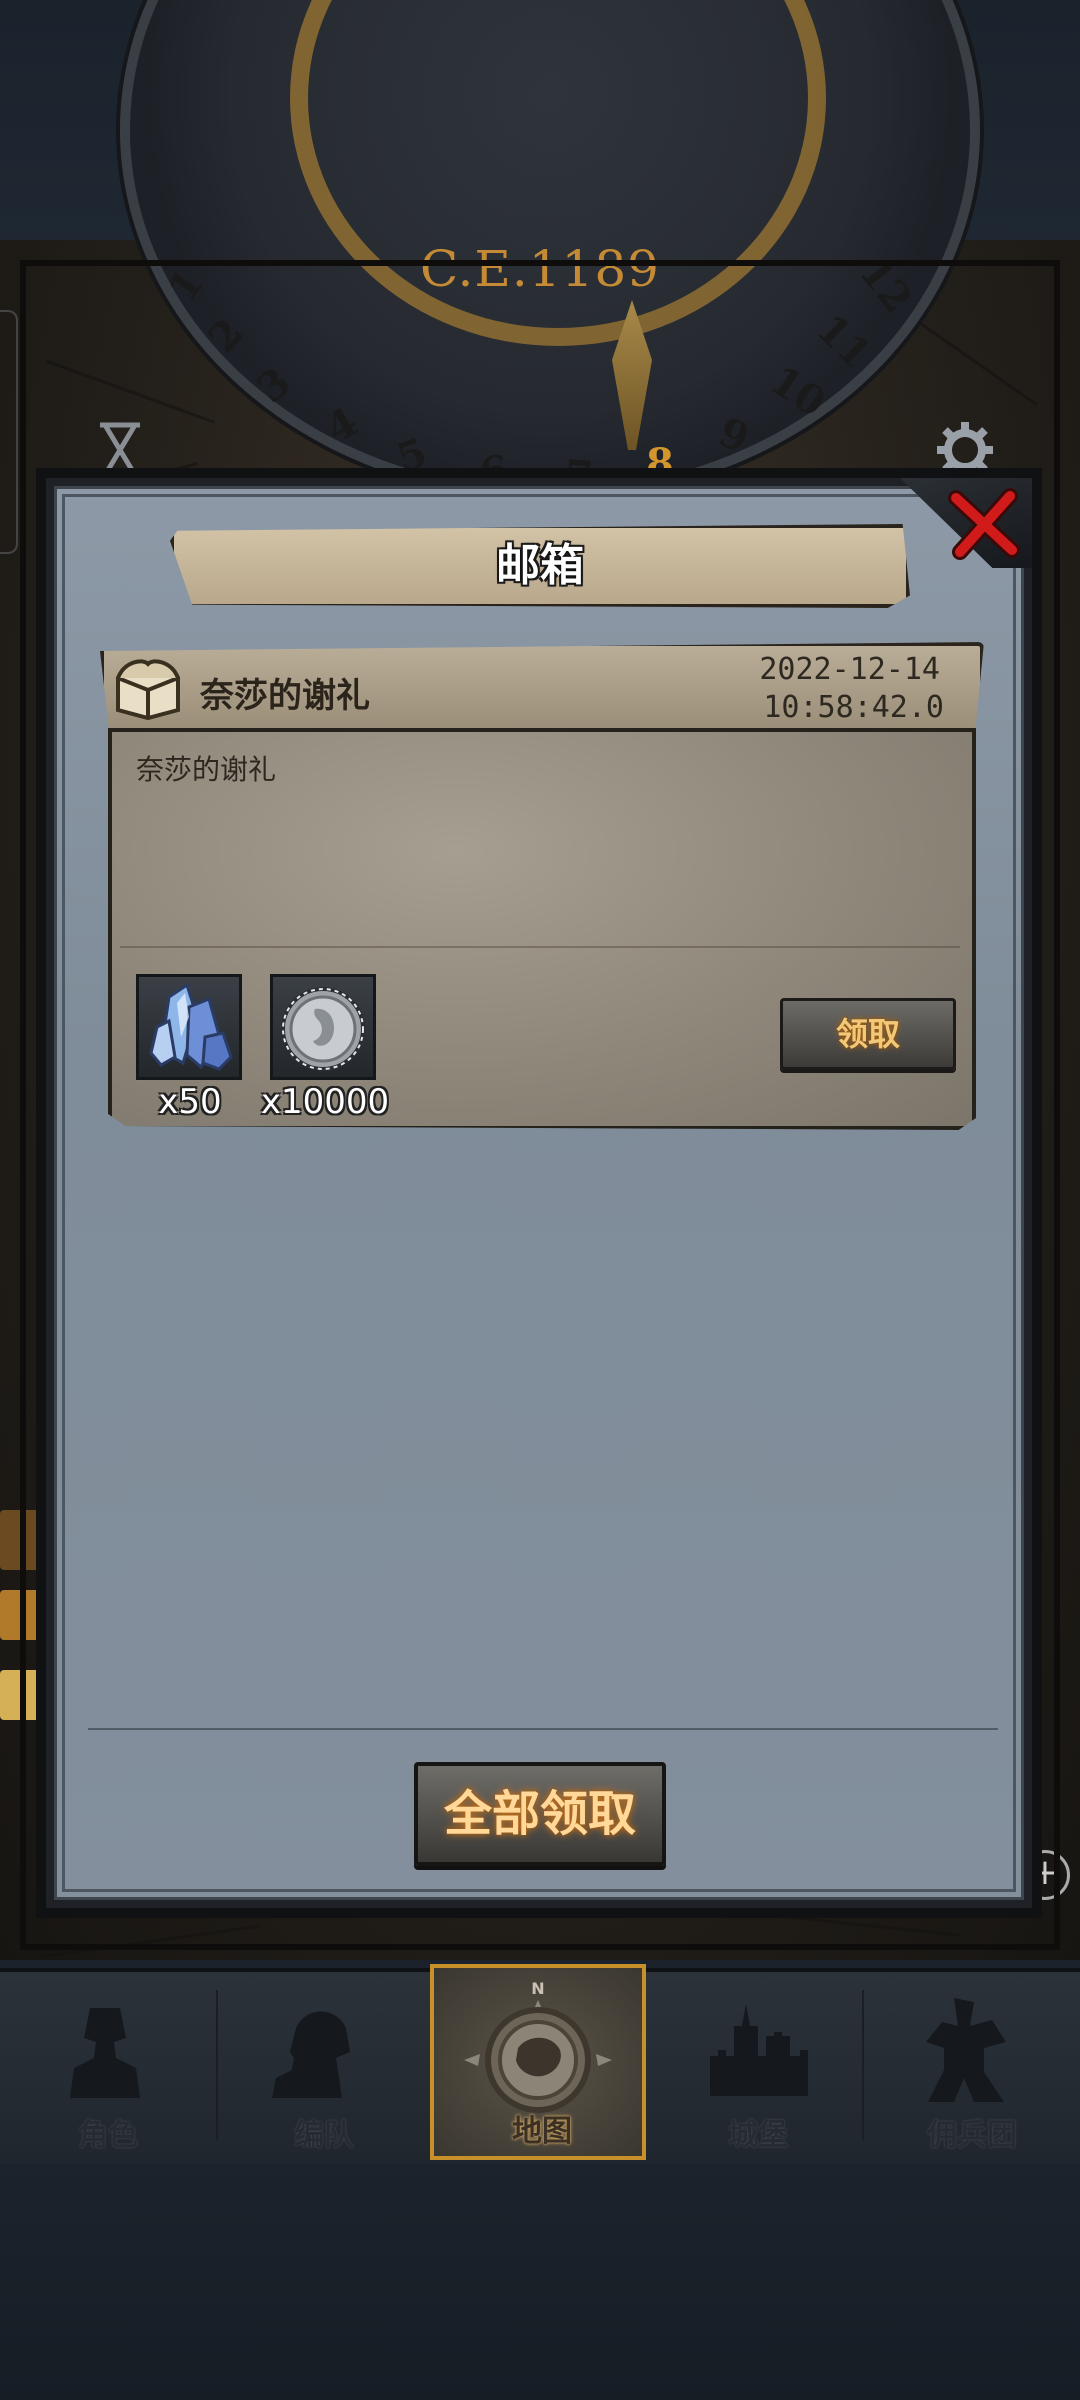 The image size is (1080, 2400). I want to click on nav-label: 城堡, so click(758, 2135).